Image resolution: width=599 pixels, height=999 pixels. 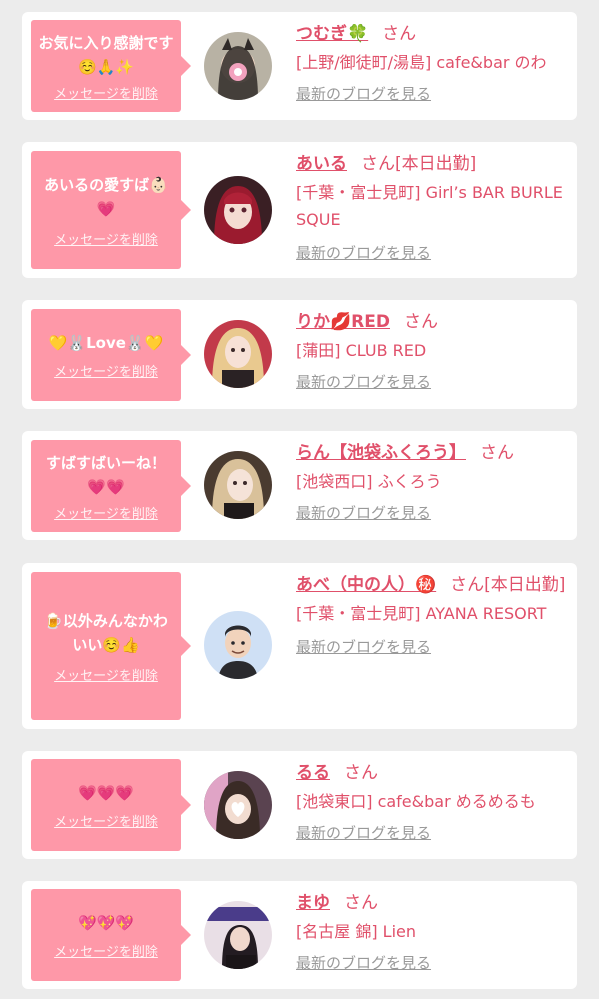 I want to click on message-bubble: あいるの愛すば👶🏻💗 メッセージを削除, so click(x=111, y=210).